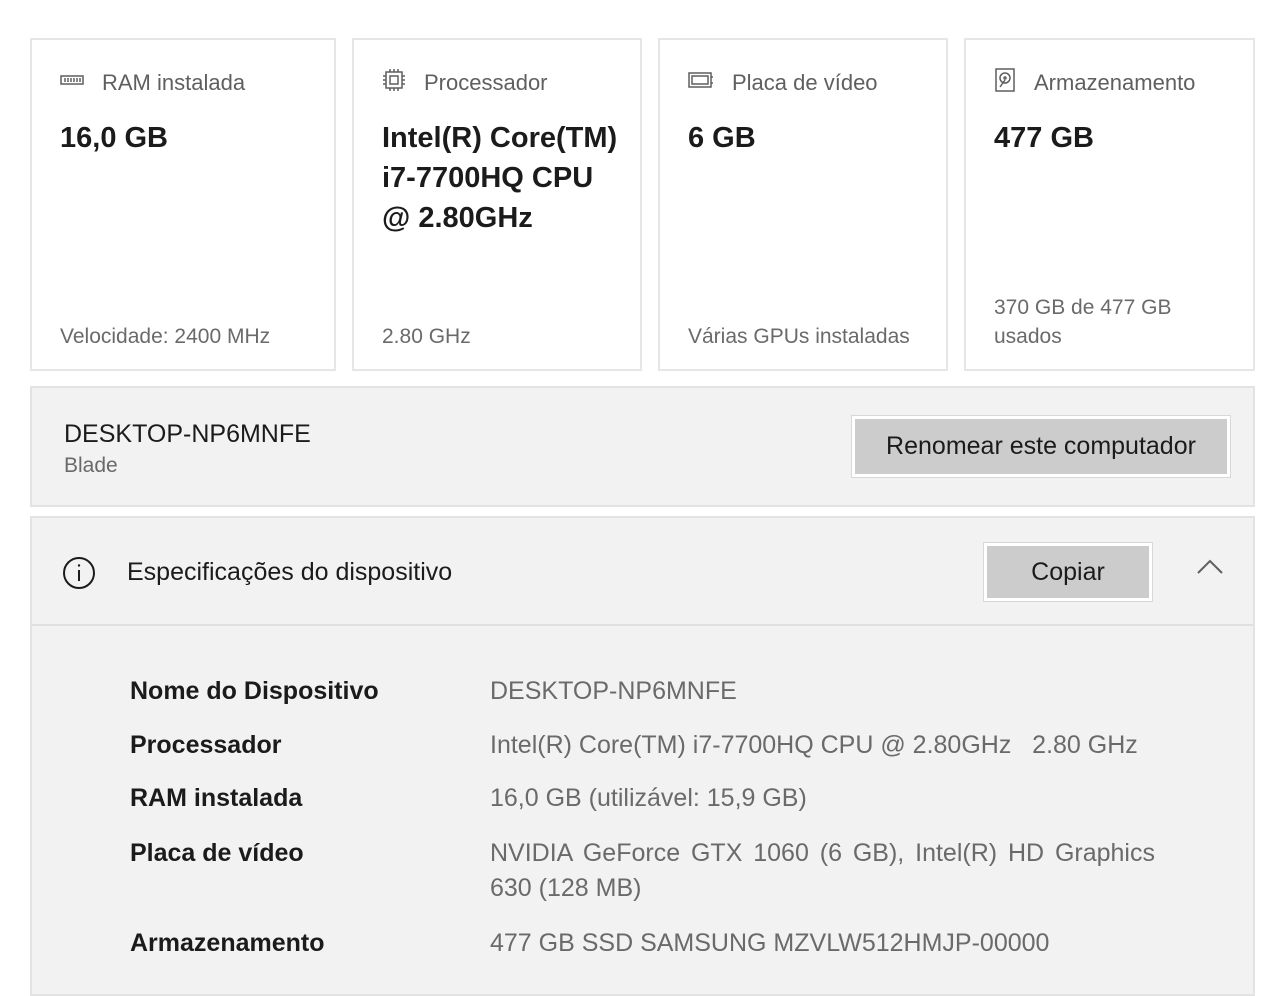 Image resolution: width=1280 pixels, height=996 pixels. I want to click on card-gpu-value: 6 GB, so click(722, 138).